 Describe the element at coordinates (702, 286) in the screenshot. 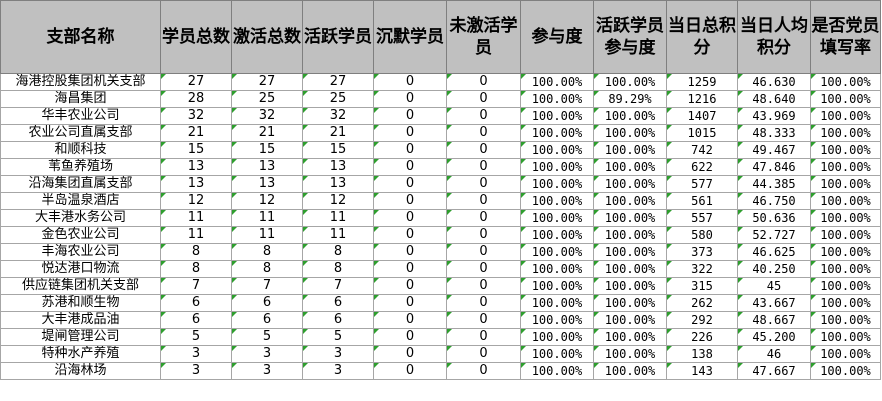

I see `data-cell: 315` at that location.